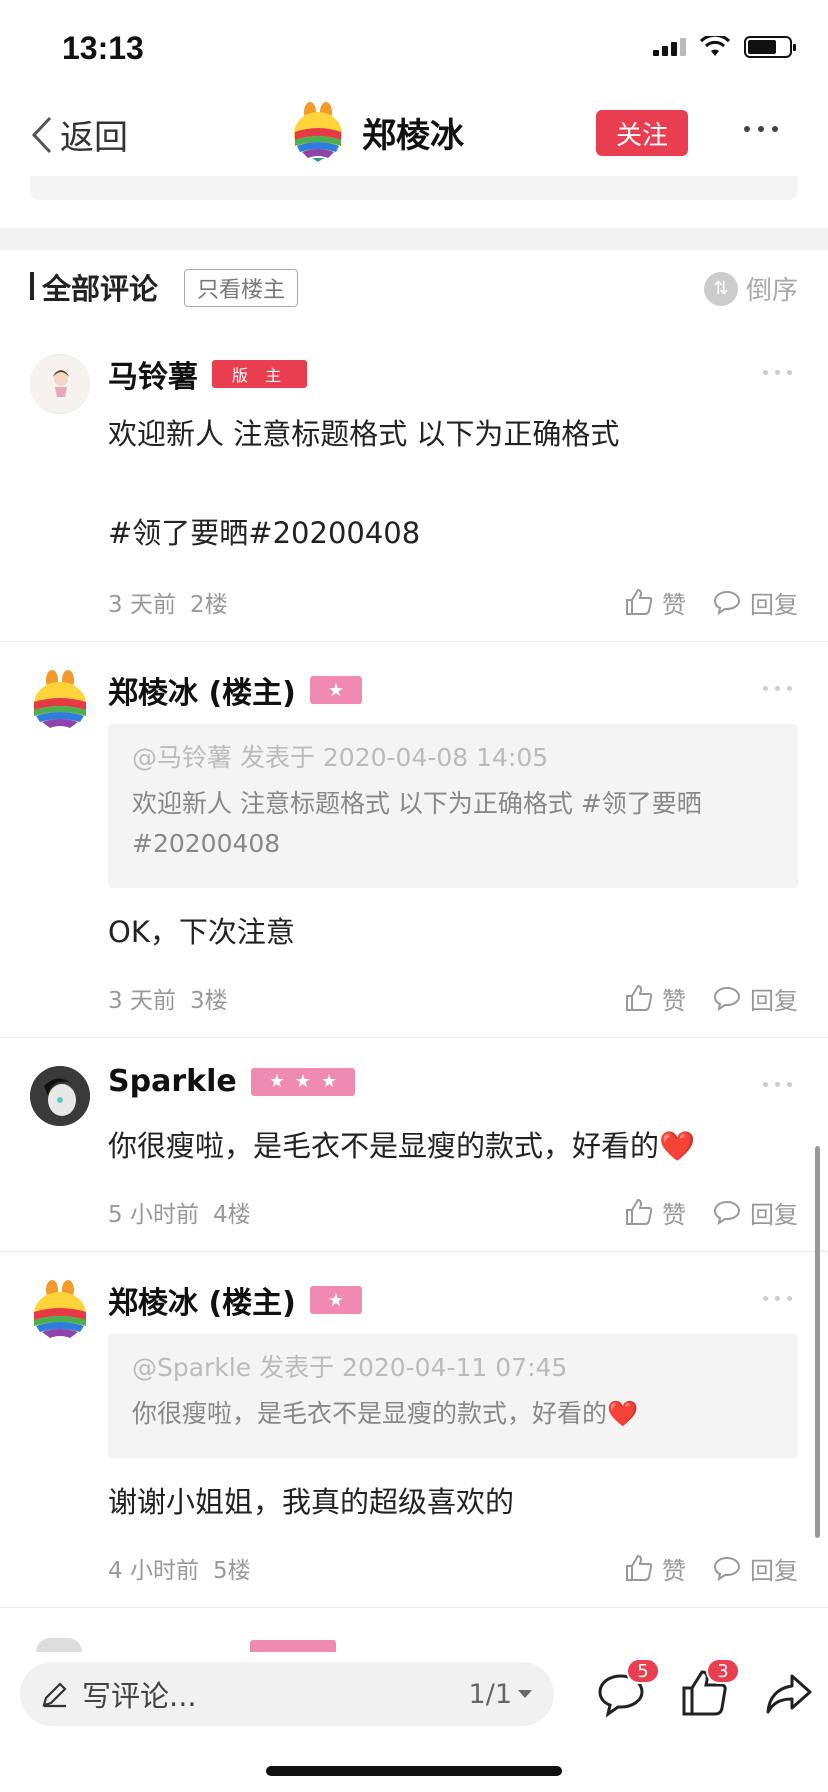 Image resolution: width=828 pixels, height=1792 pixels. What do you see at coordinates (168, 998) in the screenshot?
I see `comment-meta: 3 天前 3楼` at bounding box center [168, 998].